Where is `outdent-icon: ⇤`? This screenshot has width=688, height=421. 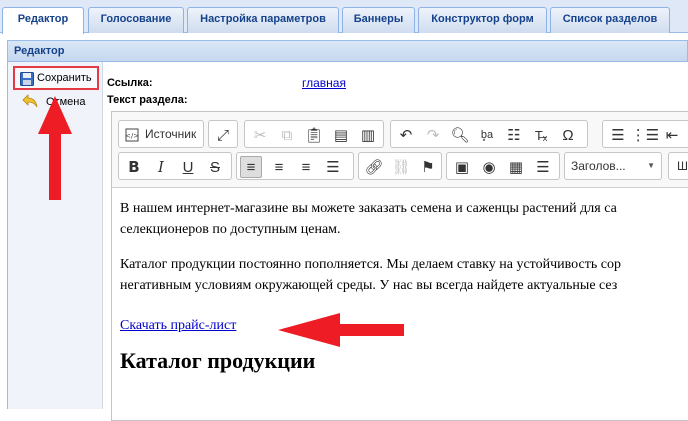
outdent-icon: ⇤ is located at coordinates (672, 135).